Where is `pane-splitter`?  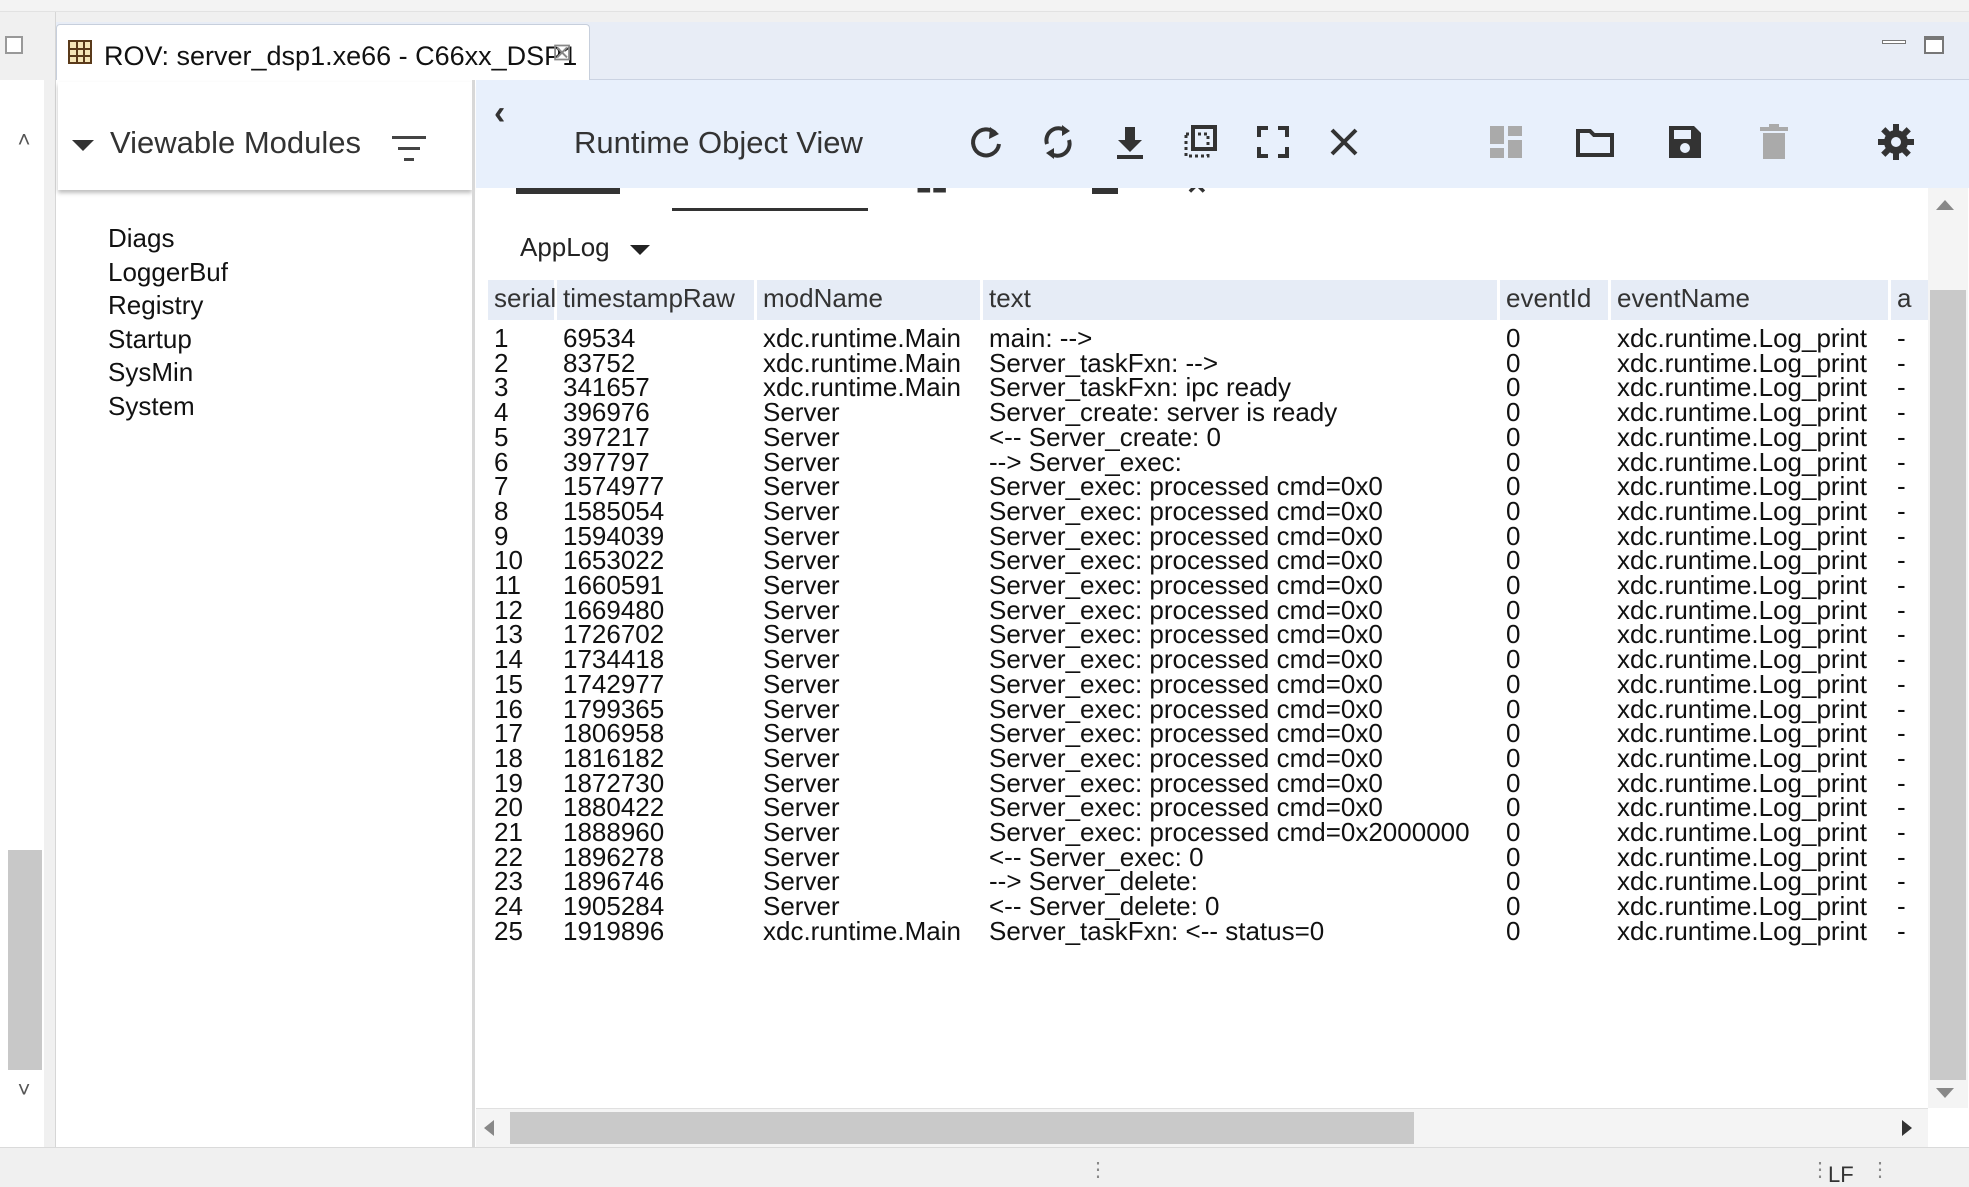 pane-splitter is located at coordinates (473, 613).